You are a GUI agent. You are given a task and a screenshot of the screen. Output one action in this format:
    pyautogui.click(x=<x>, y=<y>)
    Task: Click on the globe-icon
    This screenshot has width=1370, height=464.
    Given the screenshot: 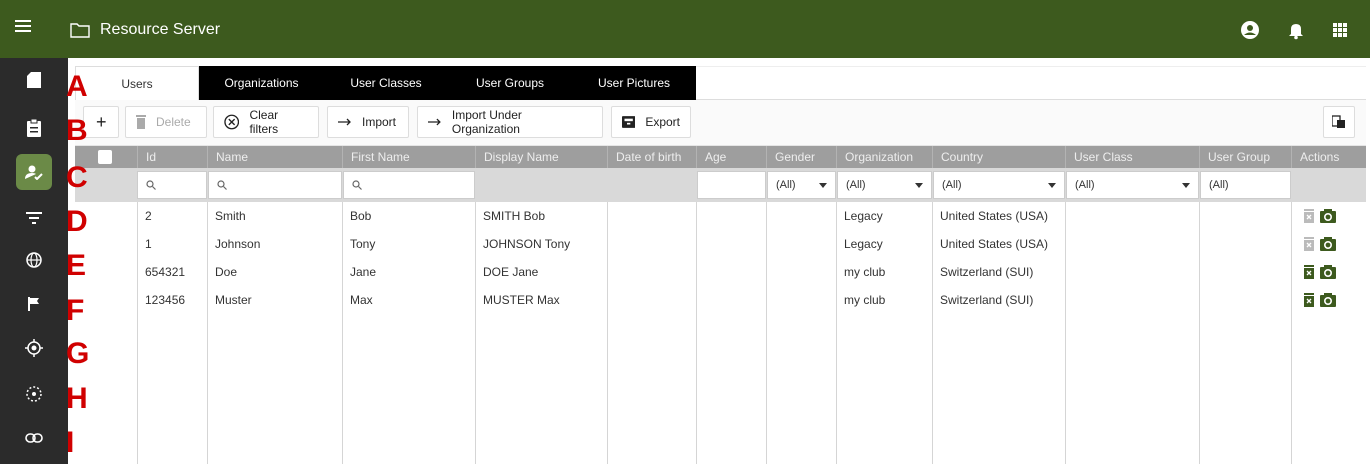 What is the action you would take?
    pyautogui.click(x=34, y=260)
    